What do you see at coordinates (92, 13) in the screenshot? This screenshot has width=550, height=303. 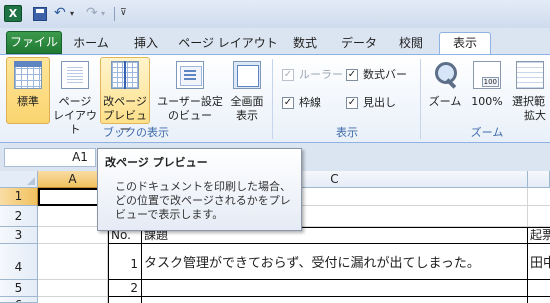 I see `redo-icon: ↷` at bounding box center [92, 13].